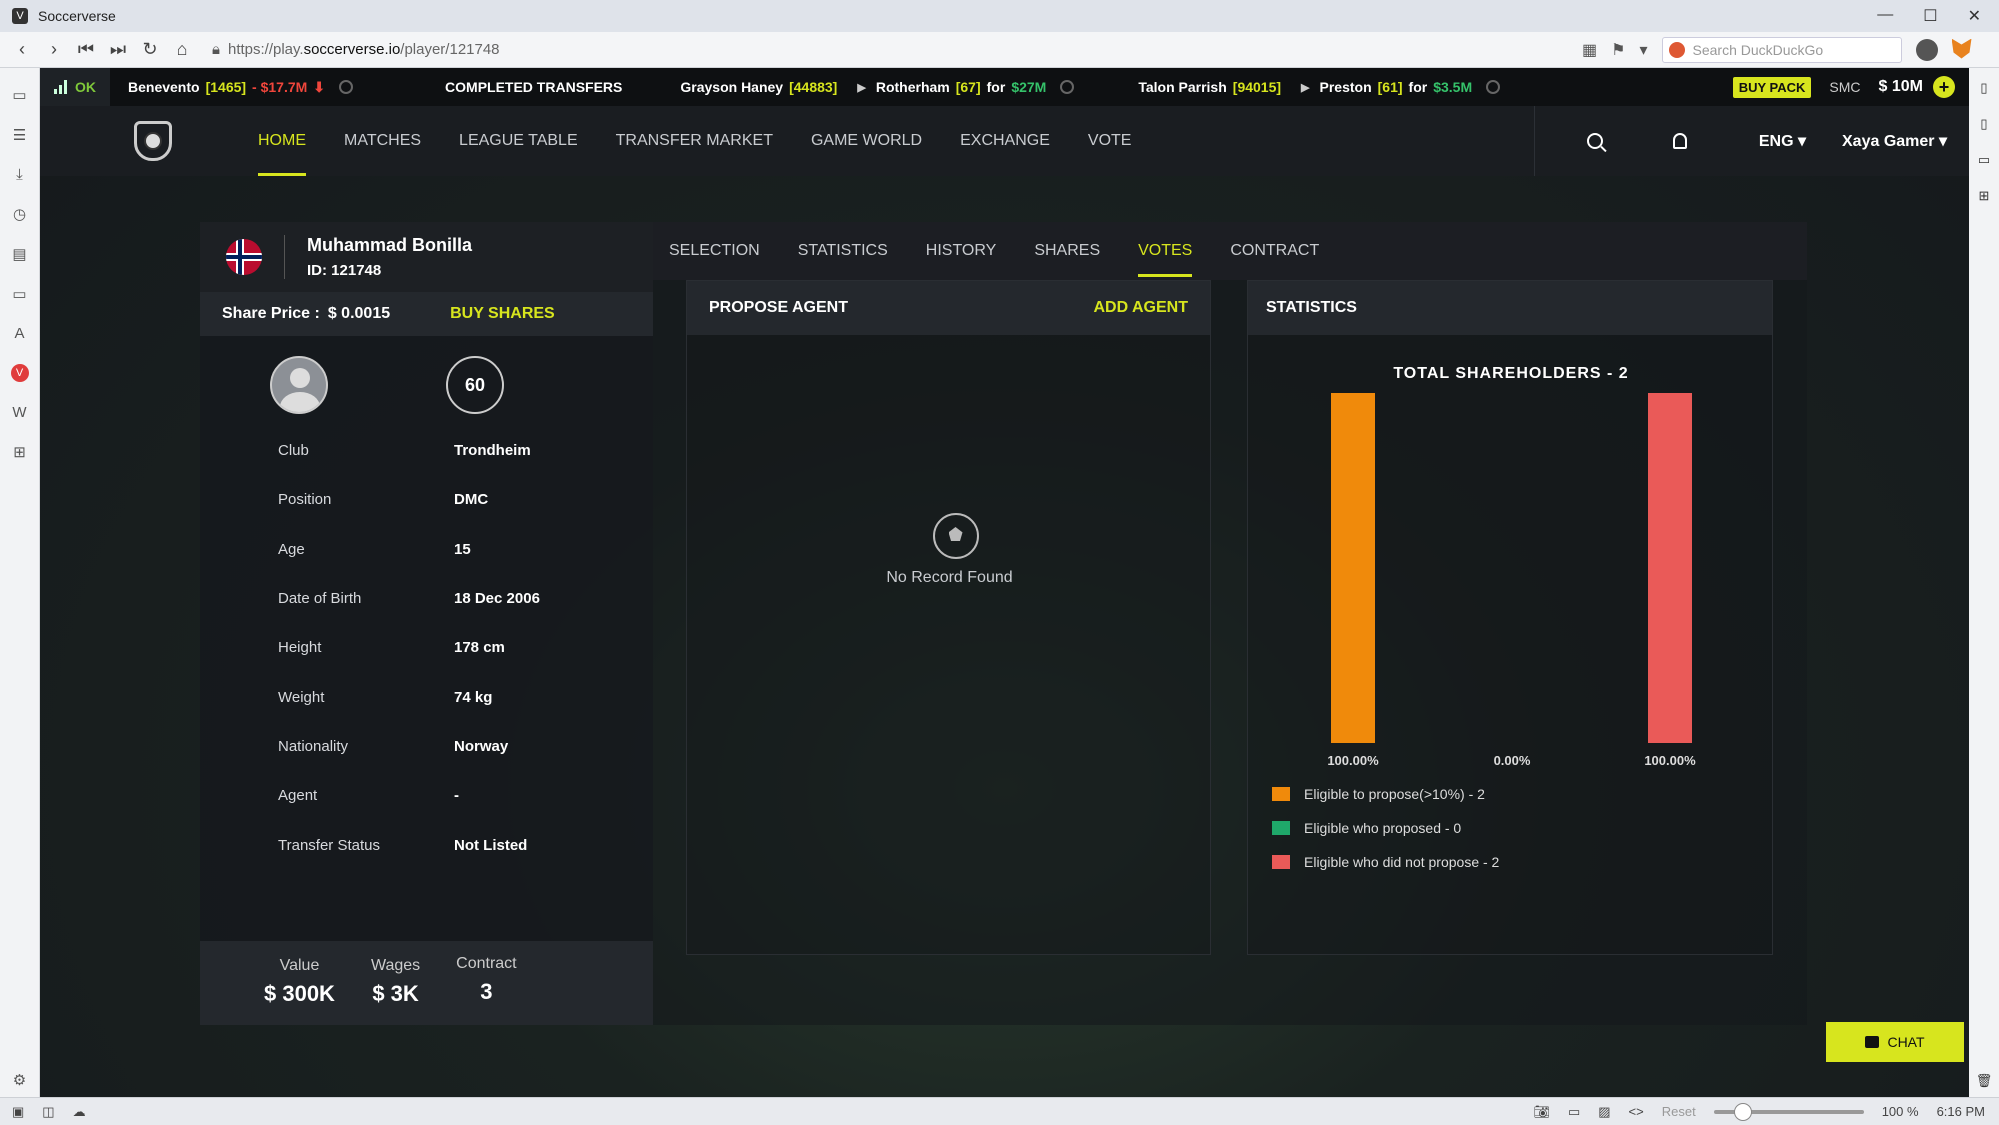 This screenshot has height=1125, width=1999. What do you see at coordinates (866, 141) in the screenshot?
I see `nav-game-world: GAME WORLD` at bounding box center [866, 141].